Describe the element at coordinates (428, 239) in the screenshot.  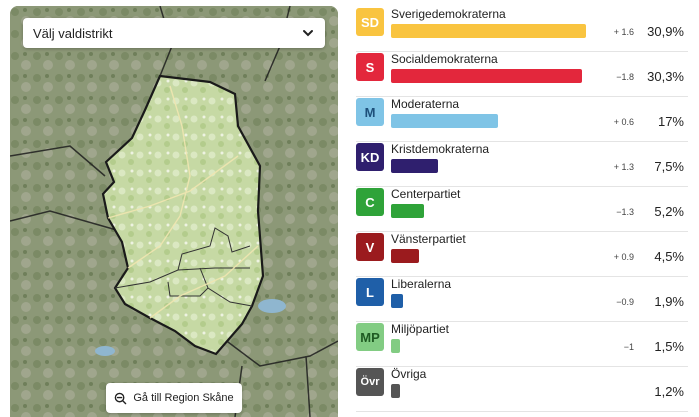
I see `party-name: Vänsterpartiet` at that location.